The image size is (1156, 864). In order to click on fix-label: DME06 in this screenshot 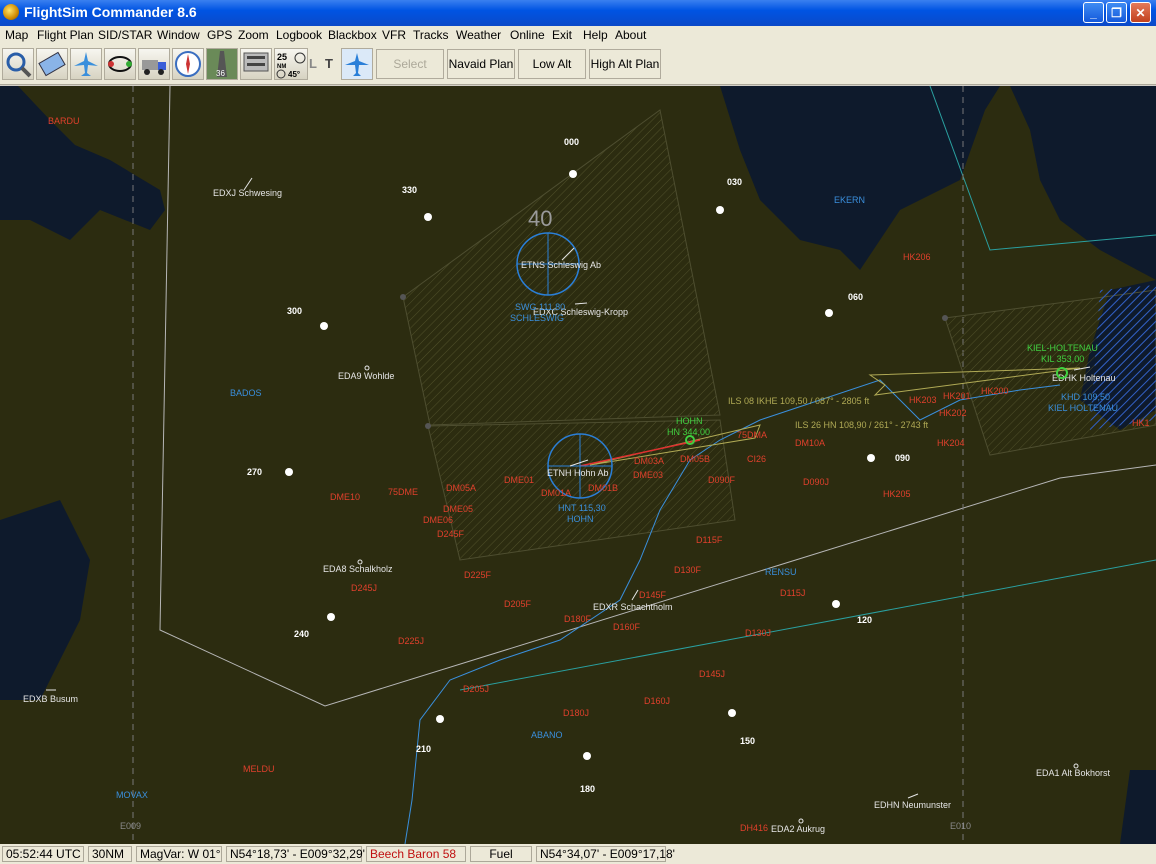, I will do `click(438, 520)`.